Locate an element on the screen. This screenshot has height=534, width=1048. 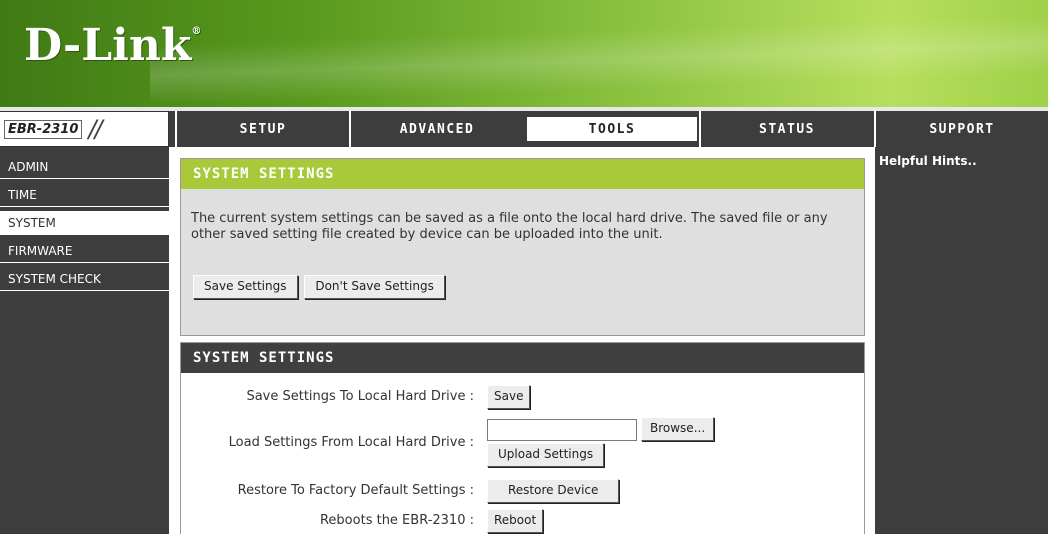
save-settings-button: Save Settings is located at coordinates (245, 287).